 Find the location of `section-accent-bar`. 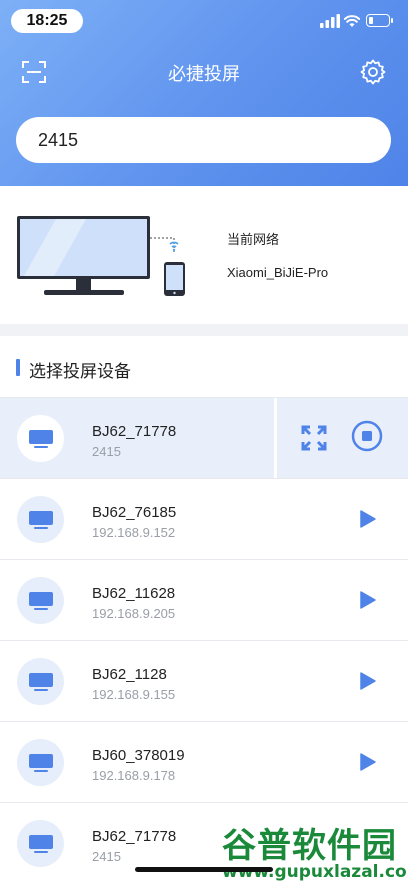

section-accent-bar is located at coordinates (18, 367).